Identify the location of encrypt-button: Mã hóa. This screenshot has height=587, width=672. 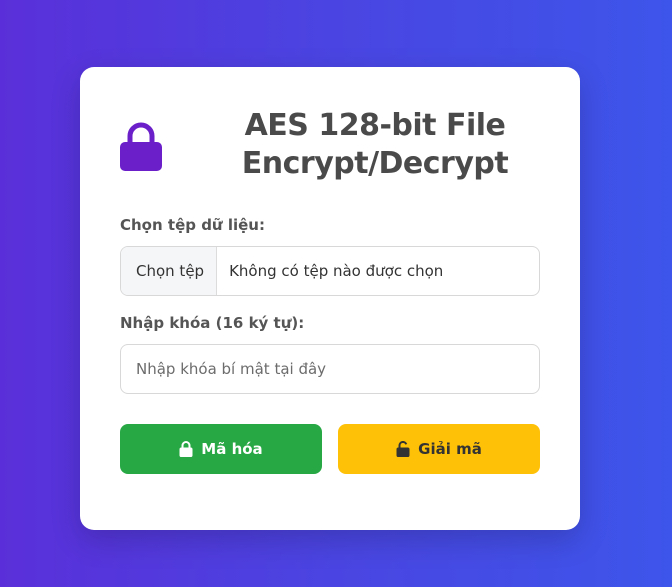
(221, 449).